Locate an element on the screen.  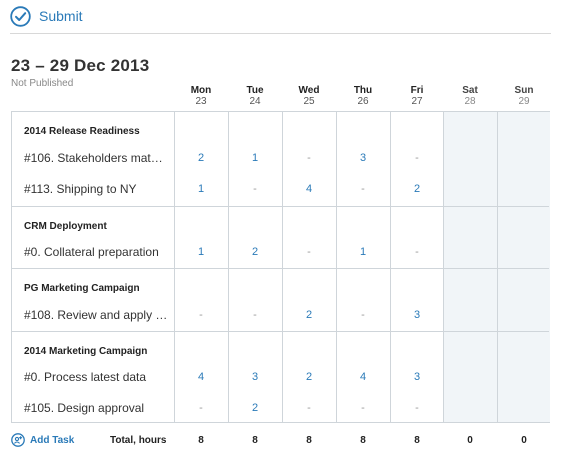
task-name: #0. Process latest data is located at coordinates (97, 377).